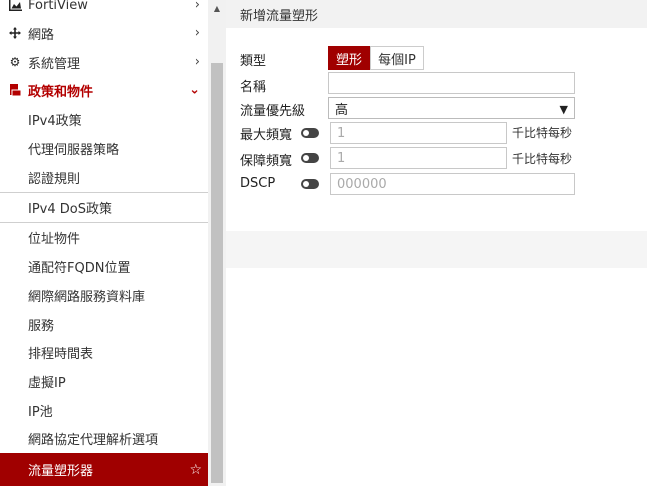  I want to click on dscp-toggle, so click(310, 184).